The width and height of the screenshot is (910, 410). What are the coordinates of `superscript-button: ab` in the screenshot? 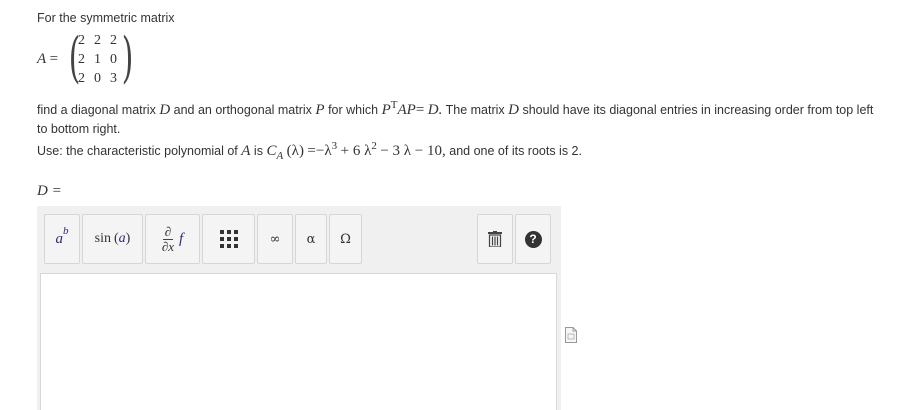 It's located at (62, 239).